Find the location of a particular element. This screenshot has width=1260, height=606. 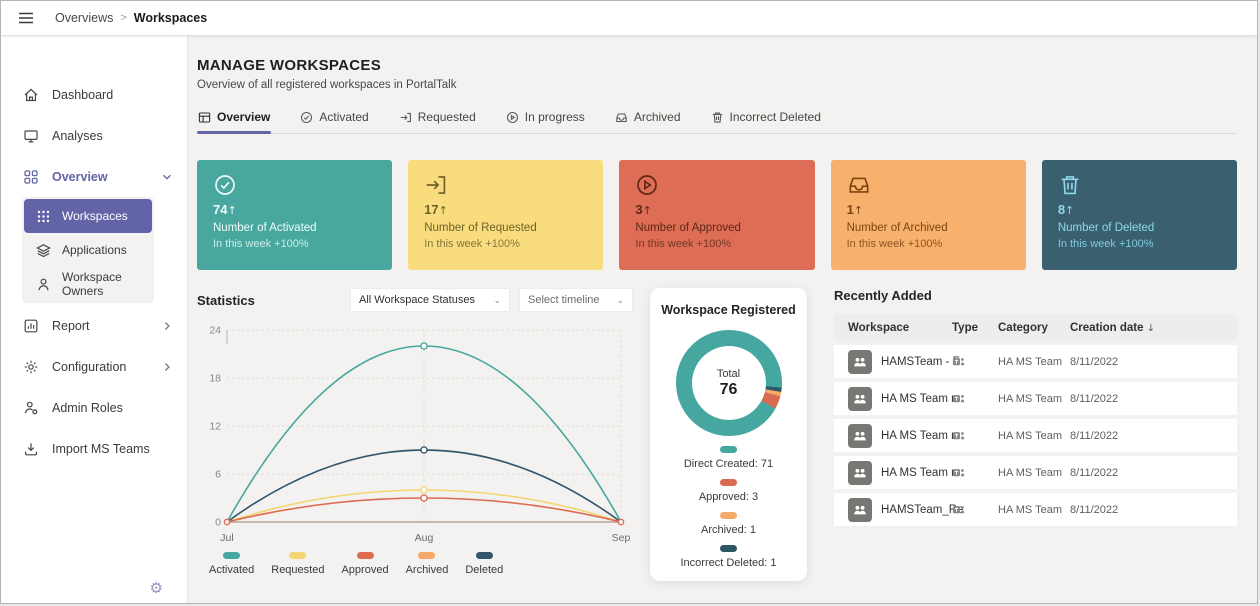

sidebar-item-workspace-owners: Workspace Owners is located at coordinates (88, 284).